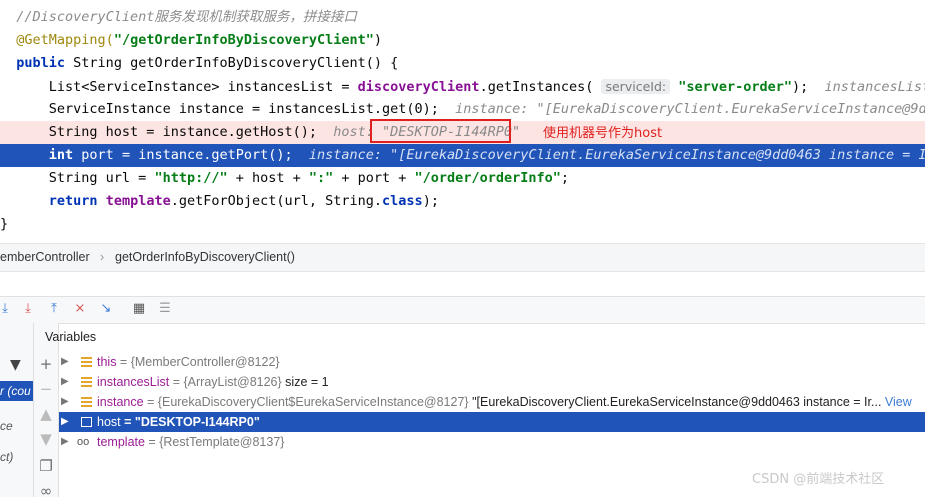 Image resolution: width=925 pixels, height=500 pixels. What do you see at coordinates (374, 178) in the screenshot?
I see `code-text: + port +` at bounding box center [374, 178].